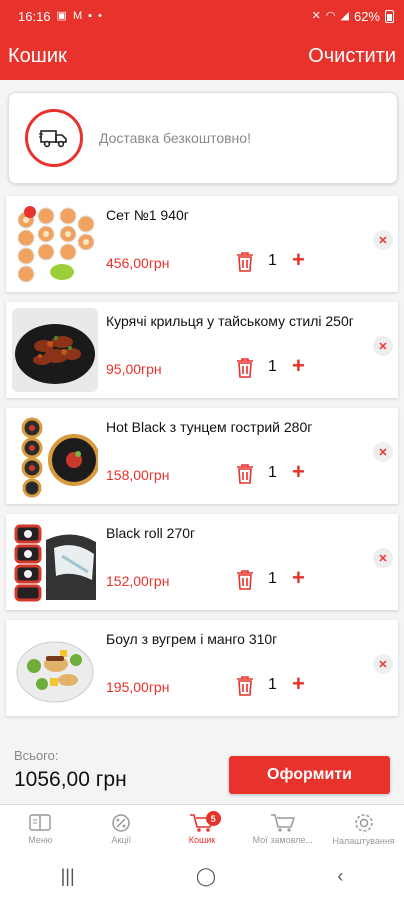 Image resolution: width=404 pixels, height=900 pixels. I want to click on item-name: Сет №1 940г, so click(147, 215).